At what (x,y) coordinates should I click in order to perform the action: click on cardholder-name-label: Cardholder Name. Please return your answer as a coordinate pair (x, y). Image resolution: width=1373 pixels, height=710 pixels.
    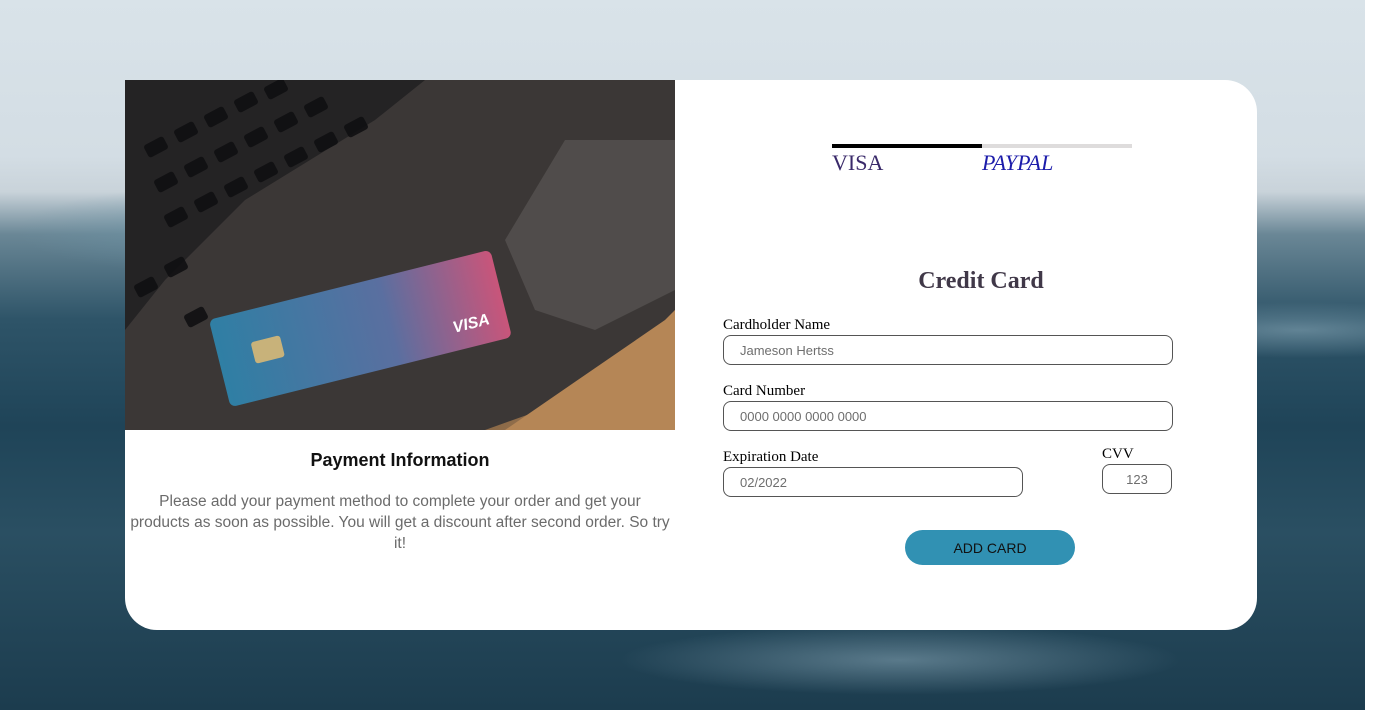
    Looking at the image, I should click on (777, 325).